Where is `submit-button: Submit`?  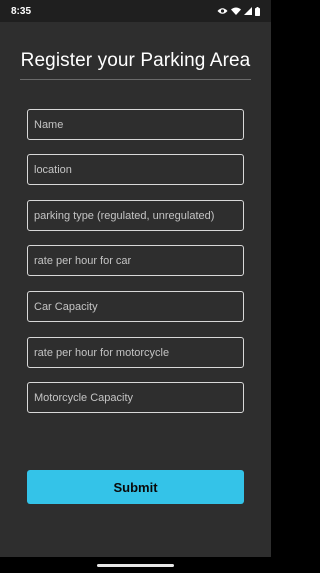 submit-button: Submit is located at coordinates (135, 487).